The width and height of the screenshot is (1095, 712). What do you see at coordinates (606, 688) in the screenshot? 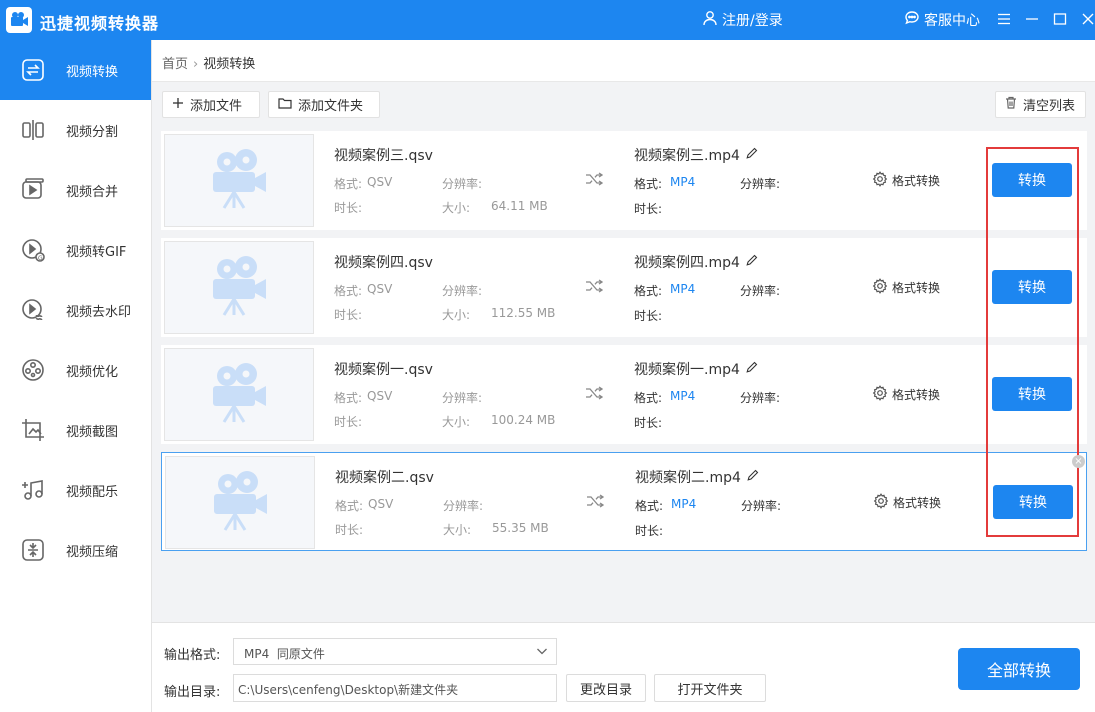
I see `change-dir-button: 更改目录` at bounding box center [606, 688].